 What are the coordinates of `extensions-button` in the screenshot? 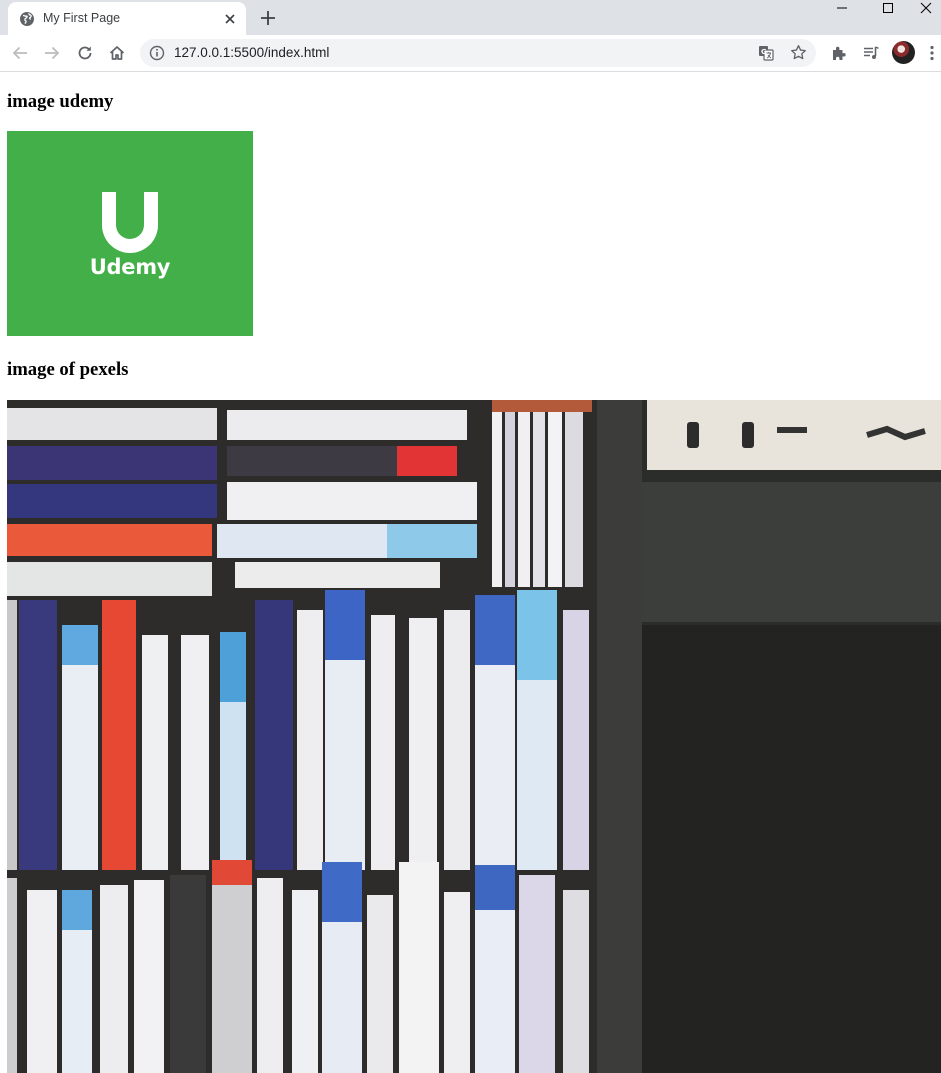 It's located at (839, 53).